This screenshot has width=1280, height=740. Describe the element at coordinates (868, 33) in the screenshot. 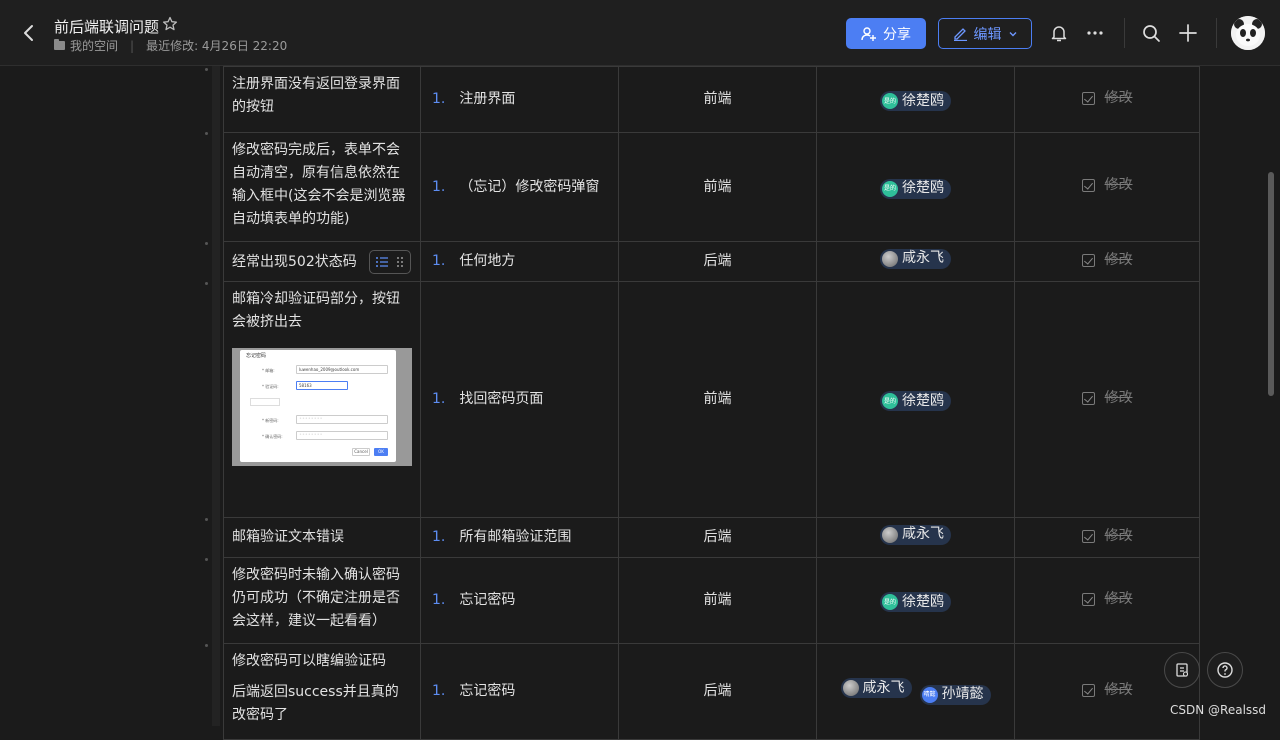

I see `add-user-icon` at that location.